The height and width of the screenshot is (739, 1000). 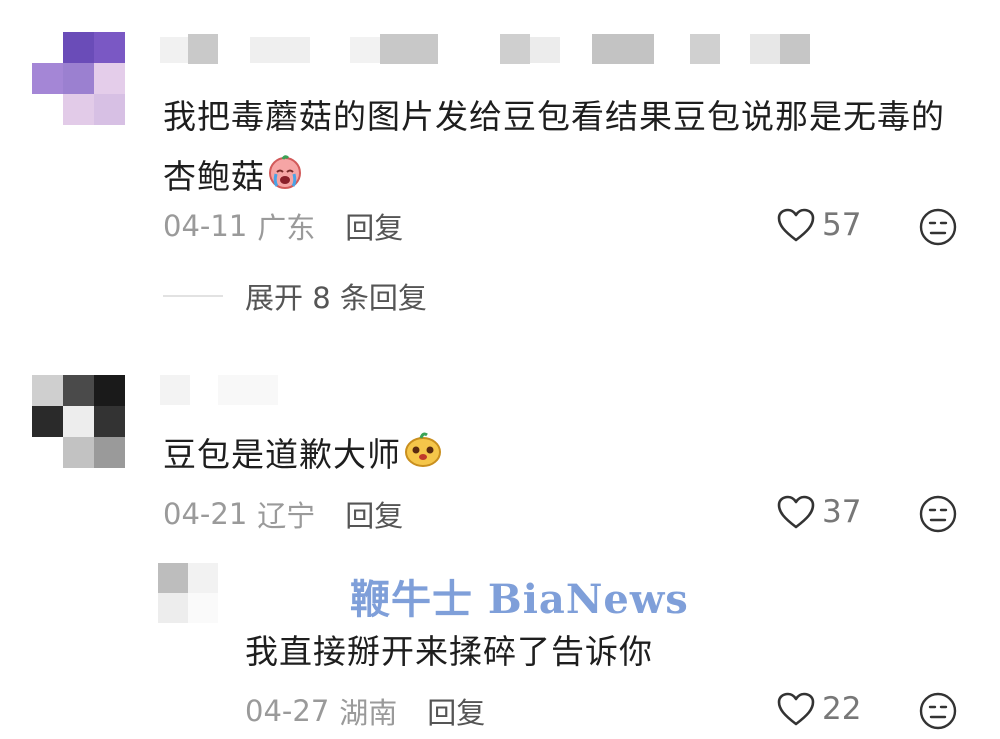 I want to click on smiling-bean-emoji, so click(x=423, y=457).